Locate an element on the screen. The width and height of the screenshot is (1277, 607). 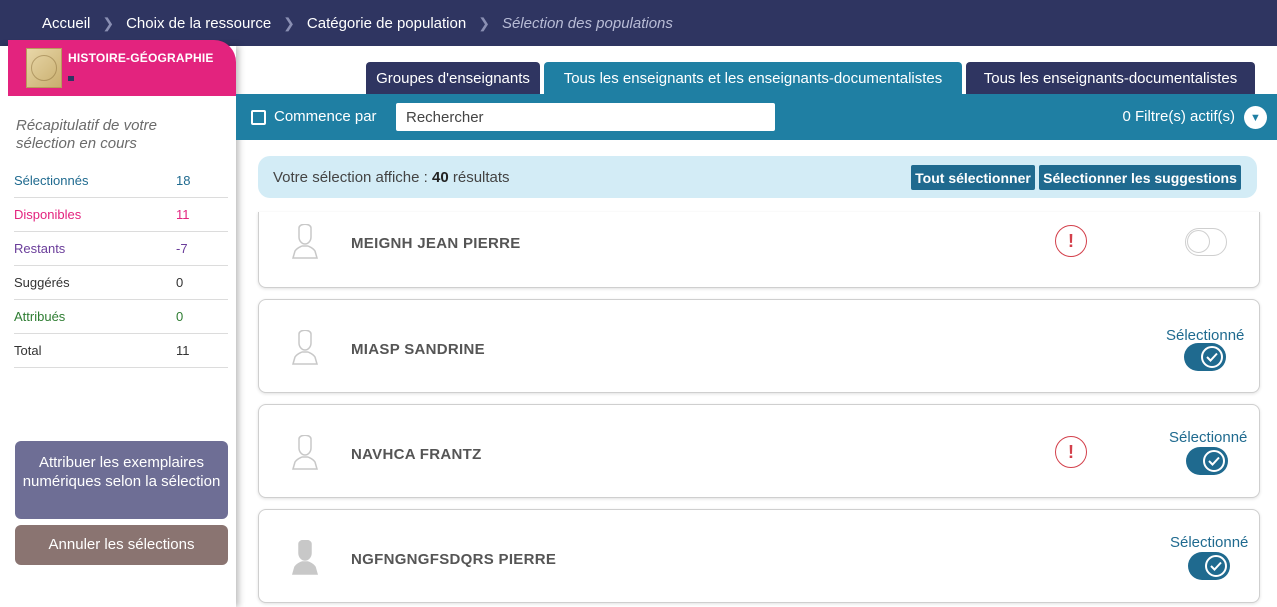
person-card: NGFNGNGFSDQRS PIERRE Sélectionné is located at coordinates (759, 556).